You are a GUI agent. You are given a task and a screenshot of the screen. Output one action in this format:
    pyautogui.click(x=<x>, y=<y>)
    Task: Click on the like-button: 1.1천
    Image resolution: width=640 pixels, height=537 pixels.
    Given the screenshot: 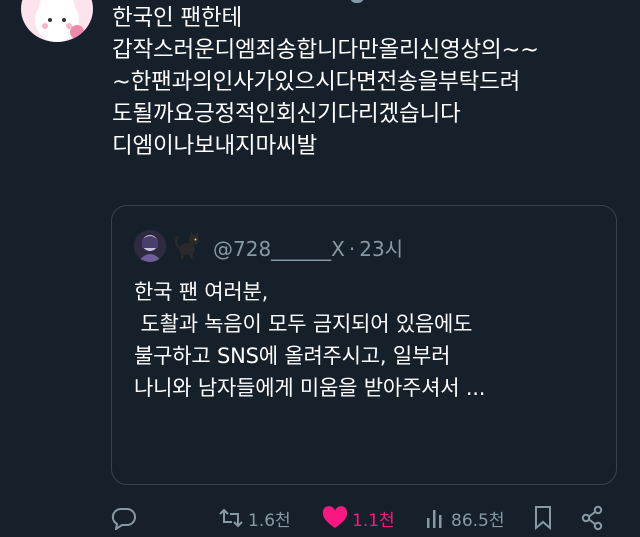 What is the action you would take?
    pyautogui.click(x=358, y=518)
    